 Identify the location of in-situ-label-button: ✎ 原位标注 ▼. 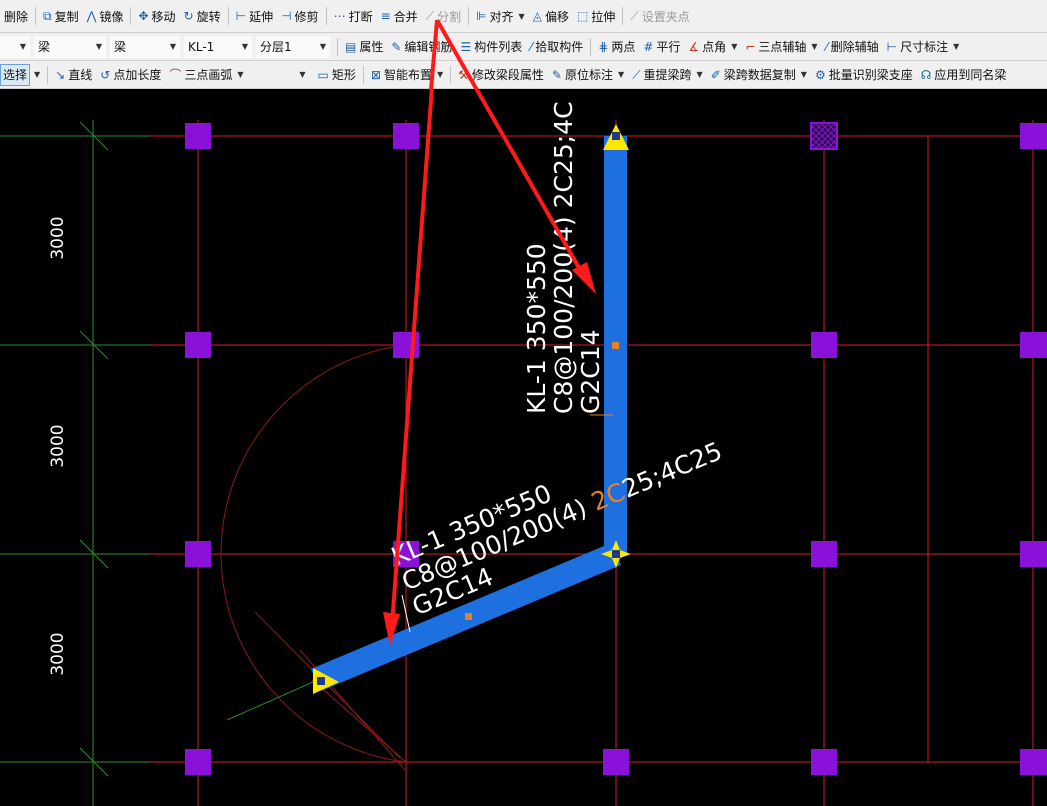
(588, 75).